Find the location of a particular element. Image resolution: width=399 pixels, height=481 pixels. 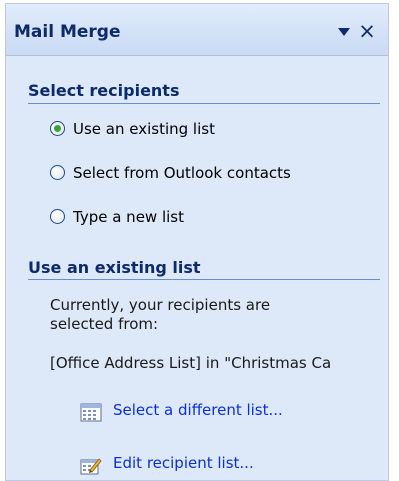

radio-label: Type a new list is located at coordinates (128, 217).